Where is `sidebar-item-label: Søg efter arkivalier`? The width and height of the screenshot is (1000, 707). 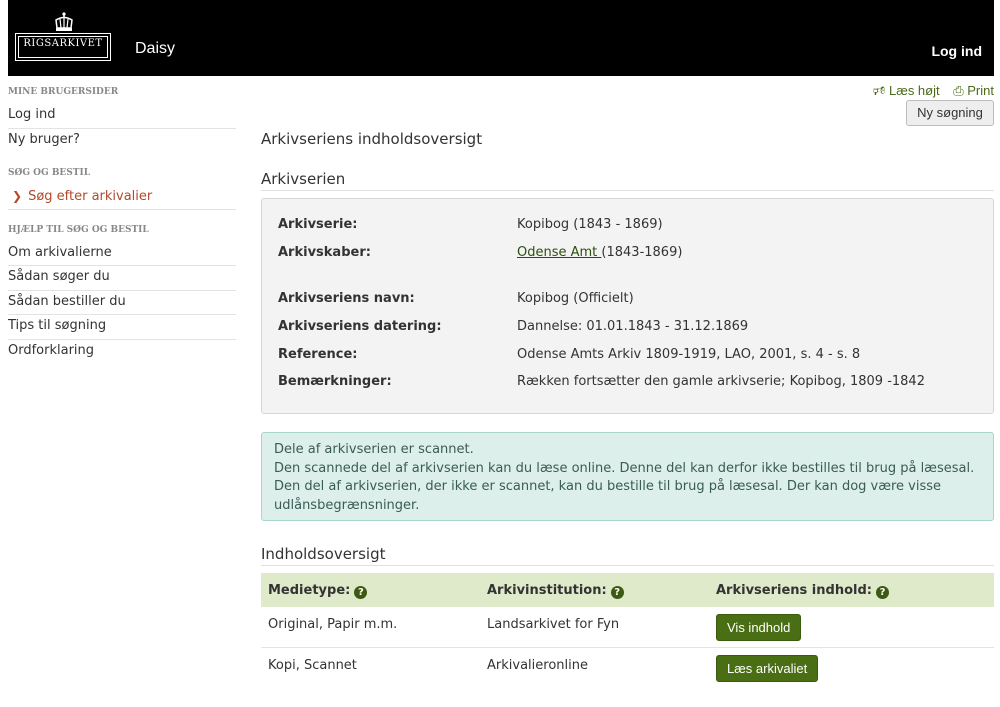
sidebar-item-label: Søg efter arkivalier is located at coordinates (90, 196).